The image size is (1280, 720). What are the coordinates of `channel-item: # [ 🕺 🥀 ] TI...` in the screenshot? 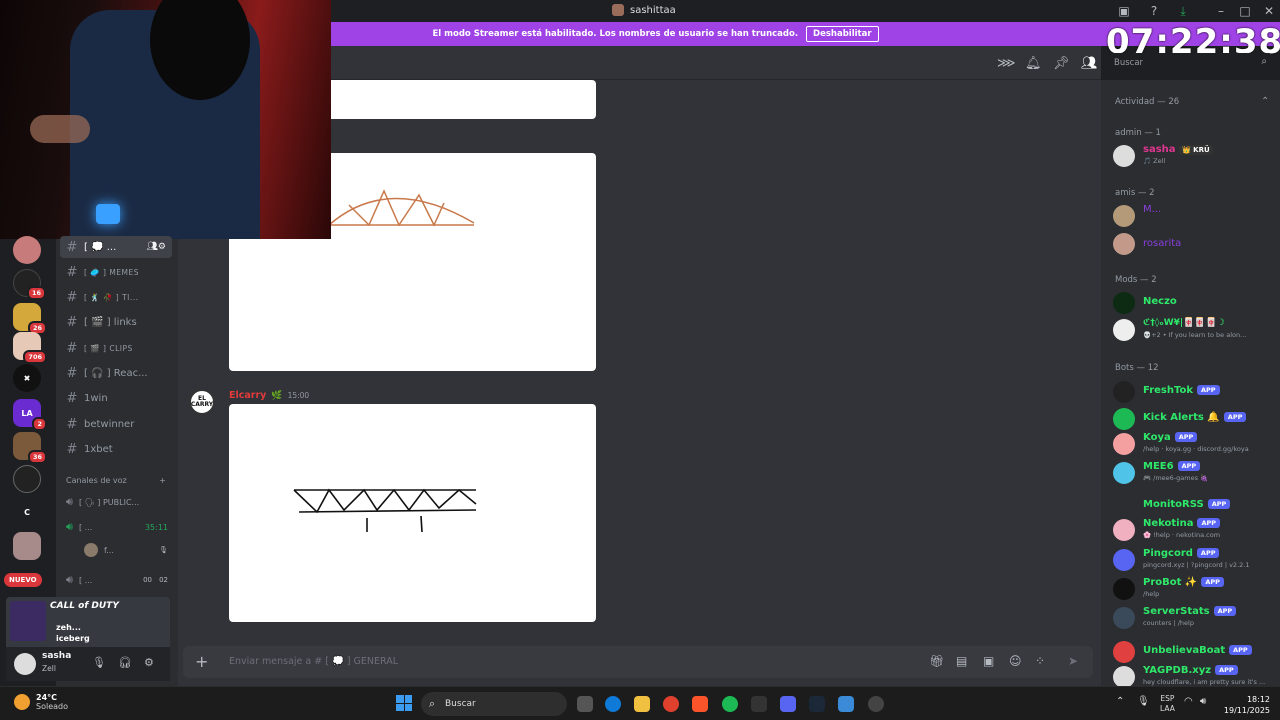 It's located at (116, 297).